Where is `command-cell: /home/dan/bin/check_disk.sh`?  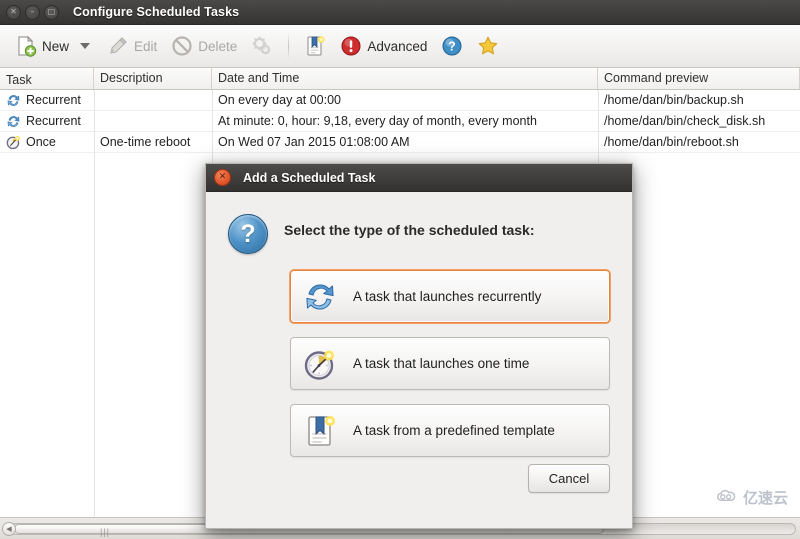
command-cell: /home/dan/bin/check_disk.sh is located at coordinates (685, 120).